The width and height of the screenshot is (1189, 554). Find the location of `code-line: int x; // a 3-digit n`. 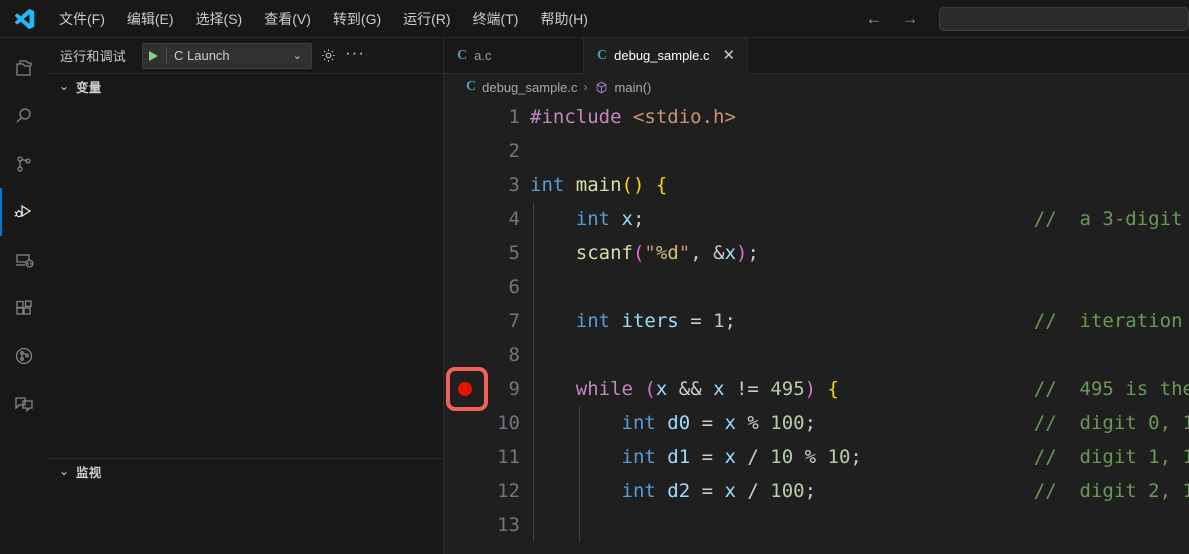

code-line: int x; // a 3-digit n is located at coordinates (859, 219).